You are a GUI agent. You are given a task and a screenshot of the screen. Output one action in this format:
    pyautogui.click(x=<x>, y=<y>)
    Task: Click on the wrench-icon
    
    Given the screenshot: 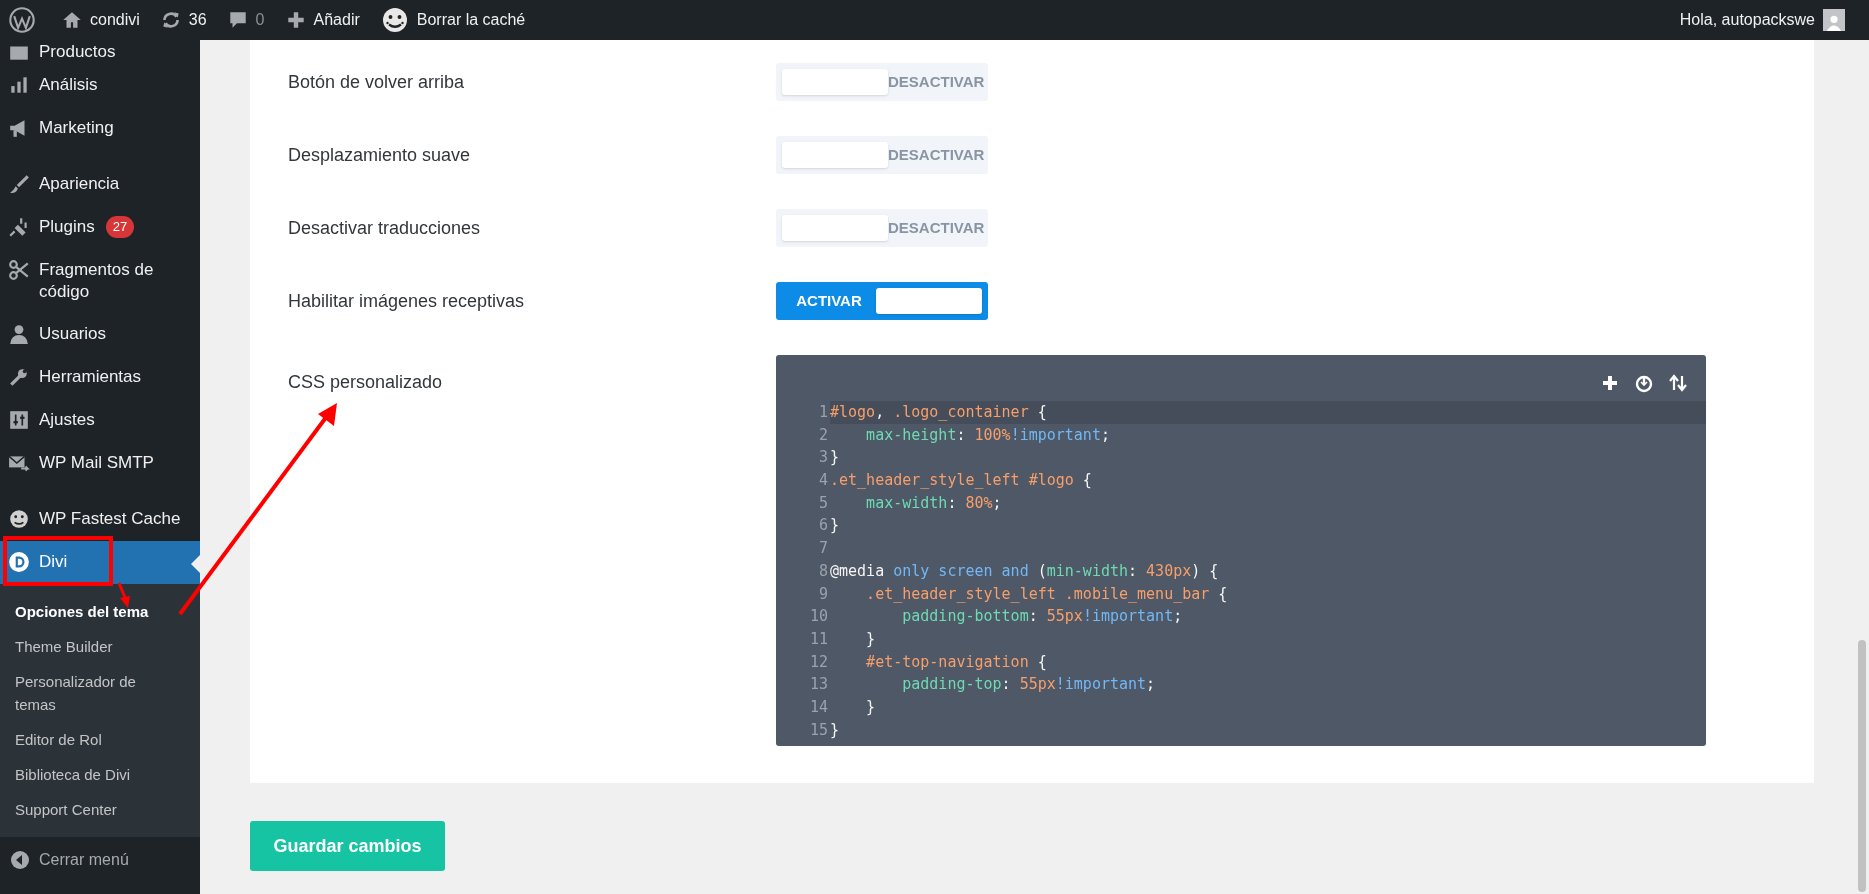 What is the action you would take?
    pyautogui.click(x=19, y=377)
    